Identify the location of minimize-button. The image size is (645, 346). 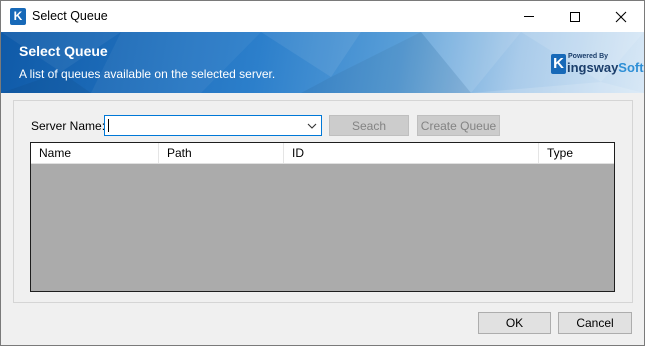
(529, 16).